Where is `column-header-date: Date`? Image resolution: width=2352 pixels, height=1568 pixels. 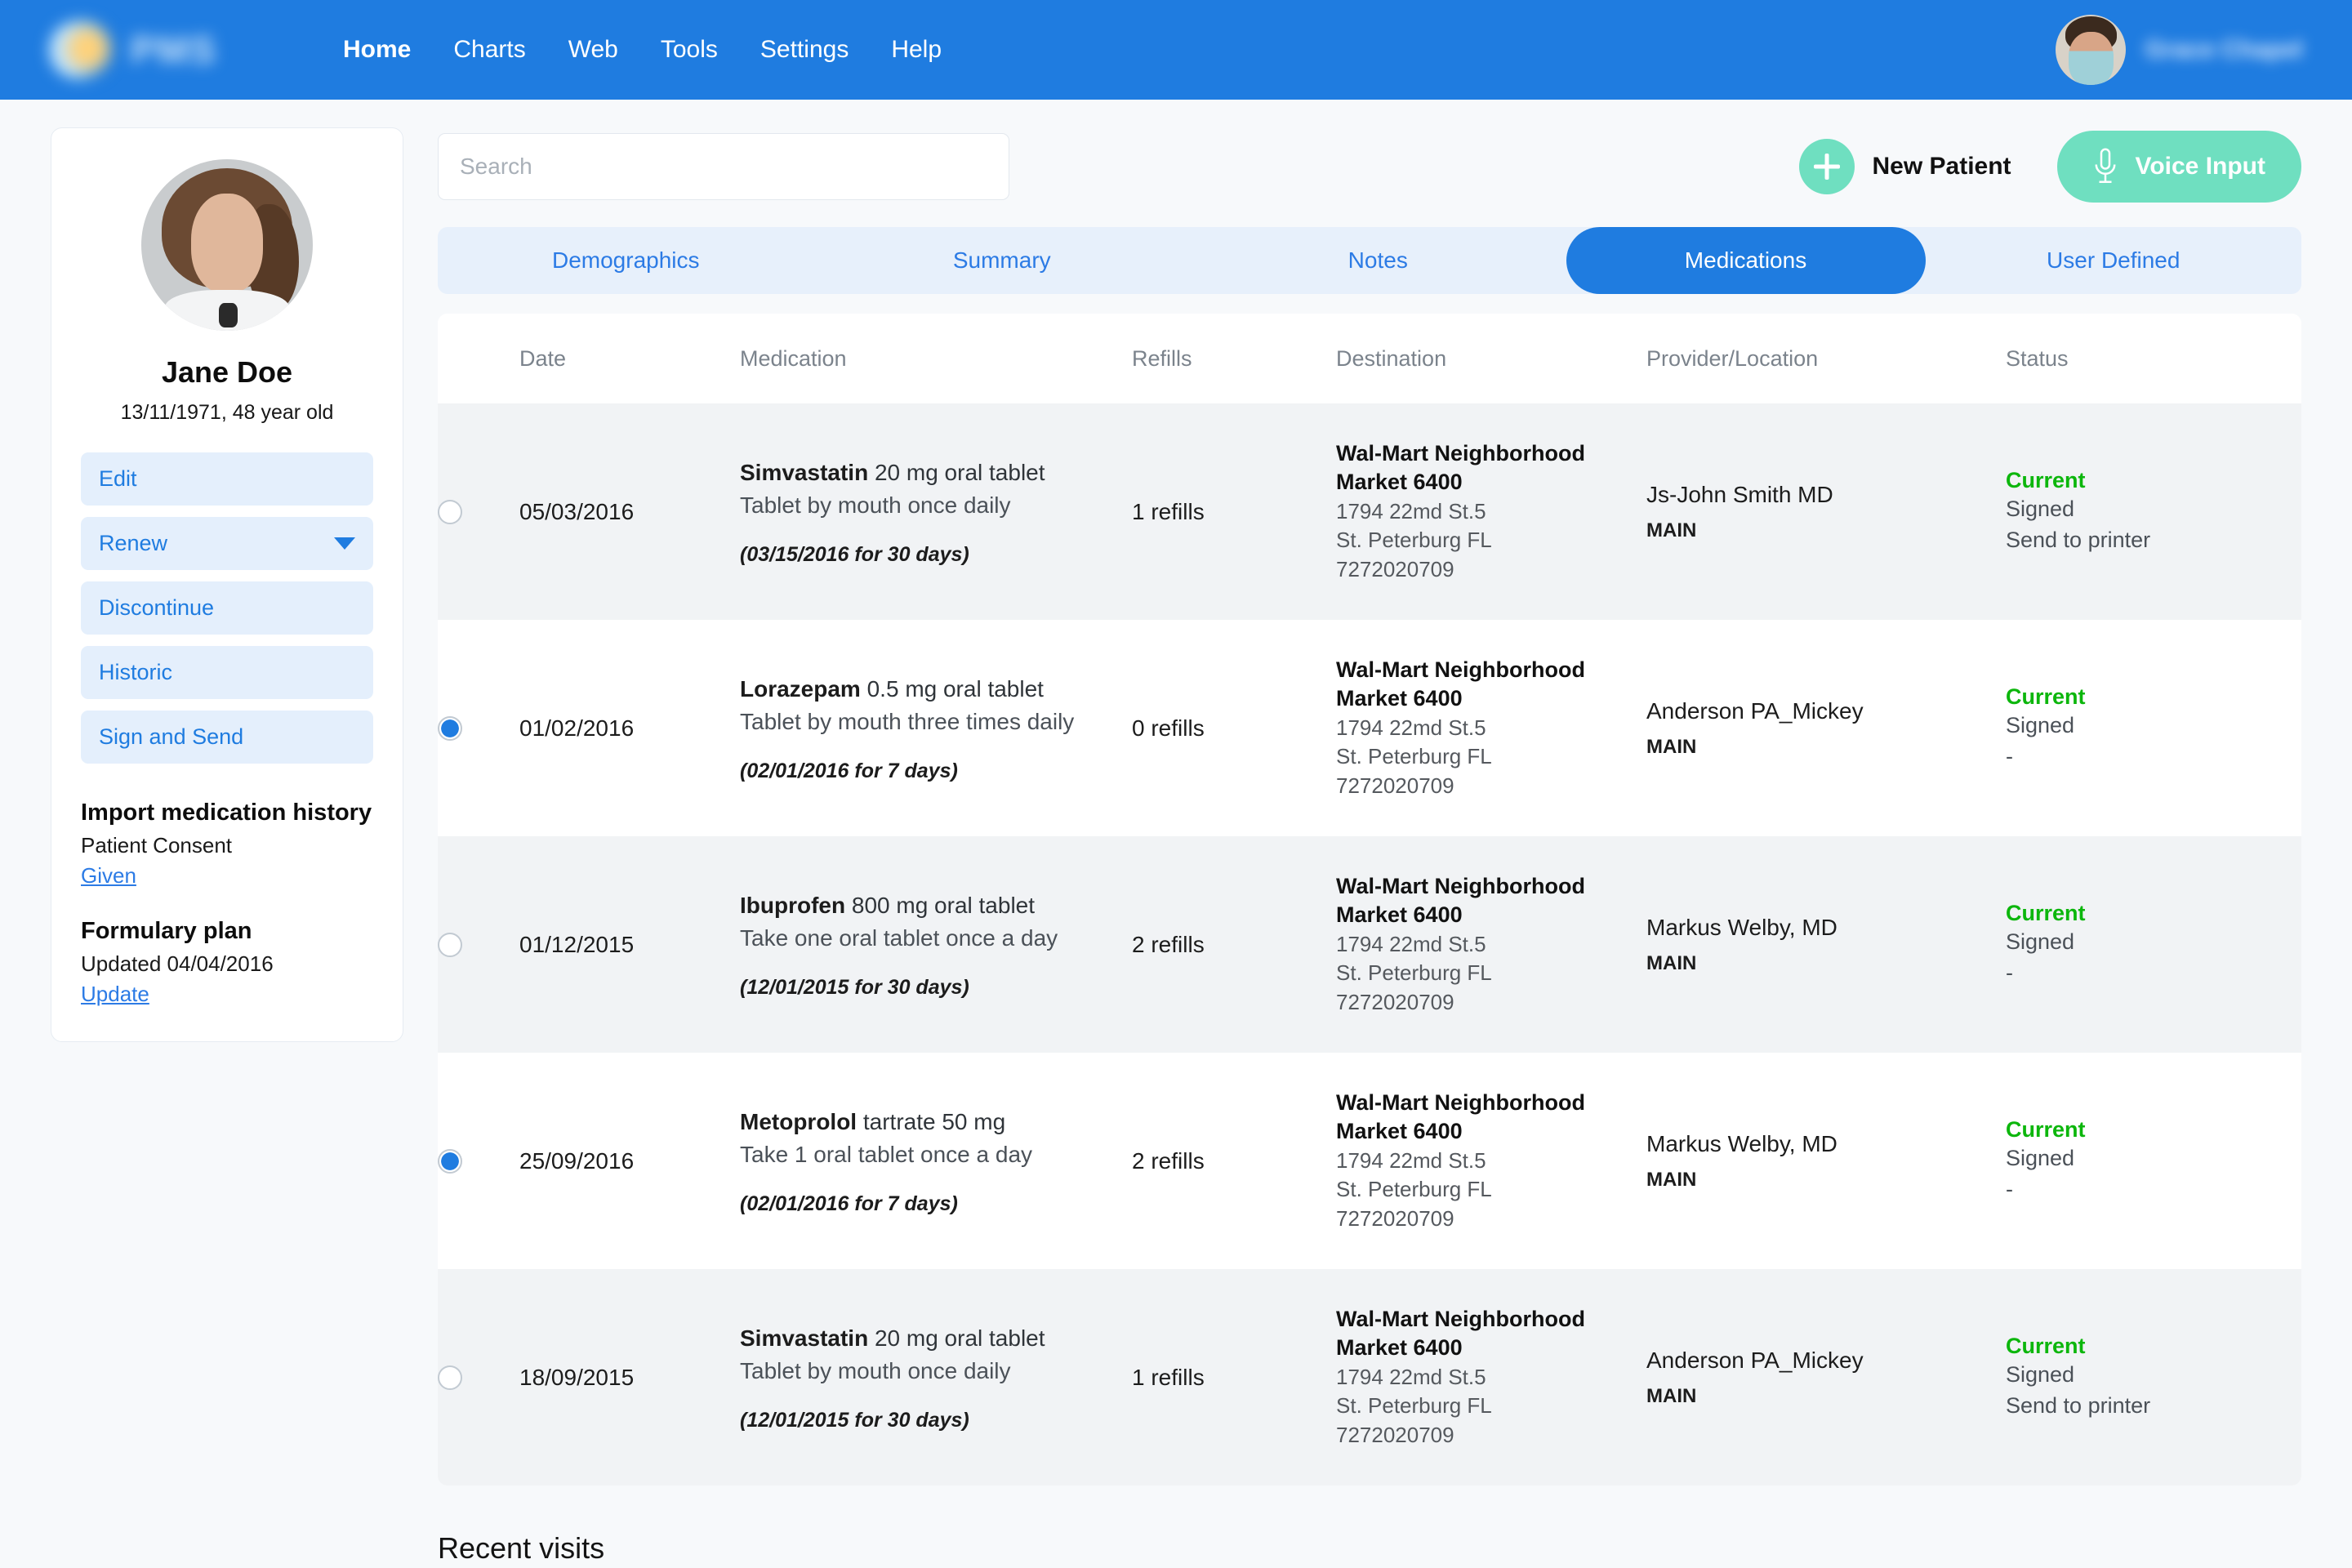 column-header-date: Date is located at coordinates (629, 358).